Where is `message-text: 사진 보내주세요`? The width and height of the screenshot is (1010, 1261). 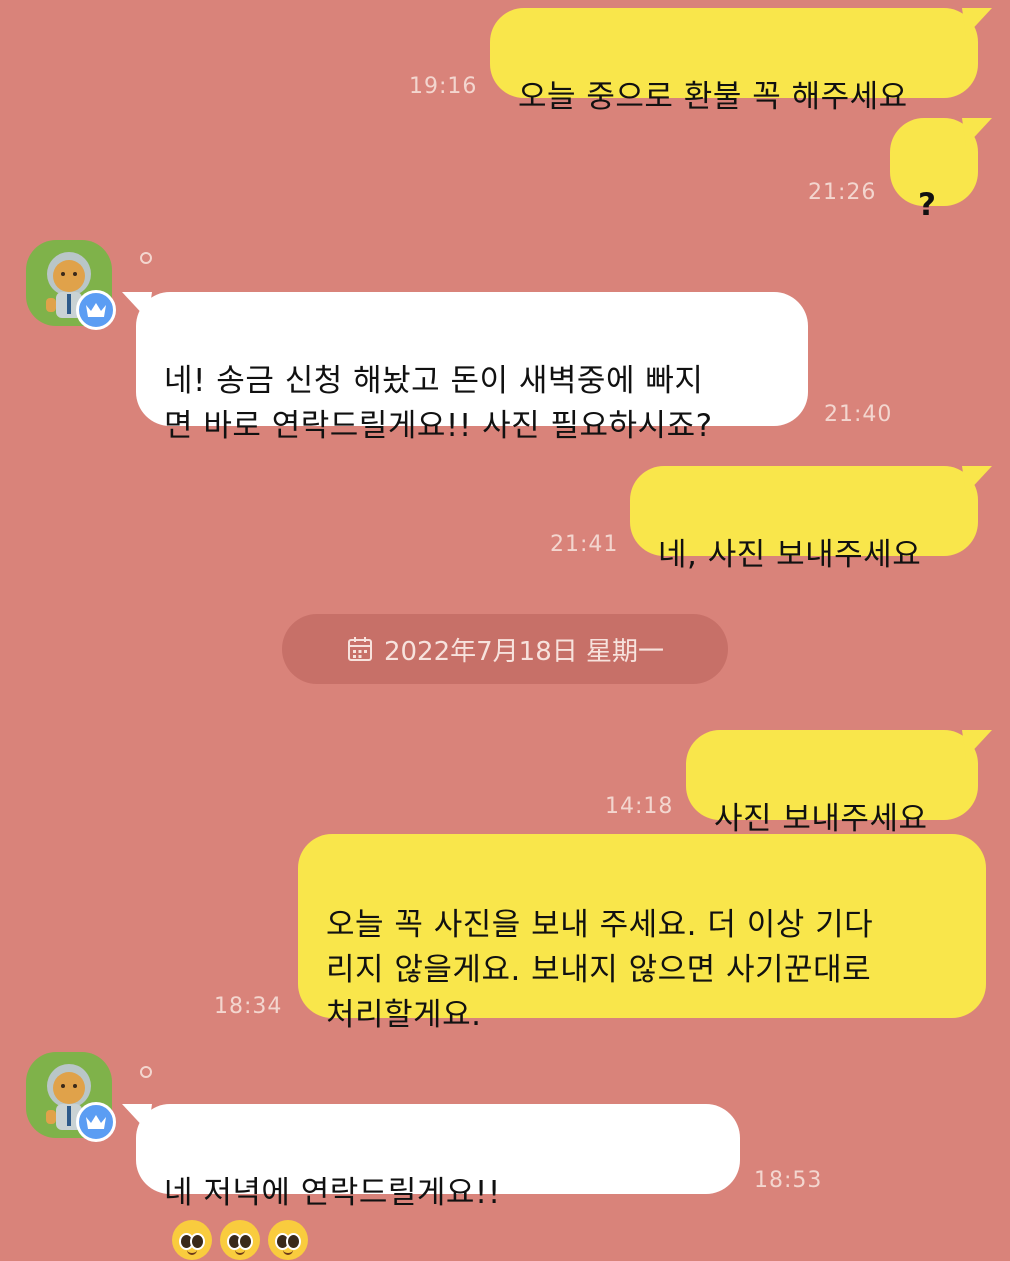
message-text: 사진 보내주세요 is located at coordinates (821, 819).